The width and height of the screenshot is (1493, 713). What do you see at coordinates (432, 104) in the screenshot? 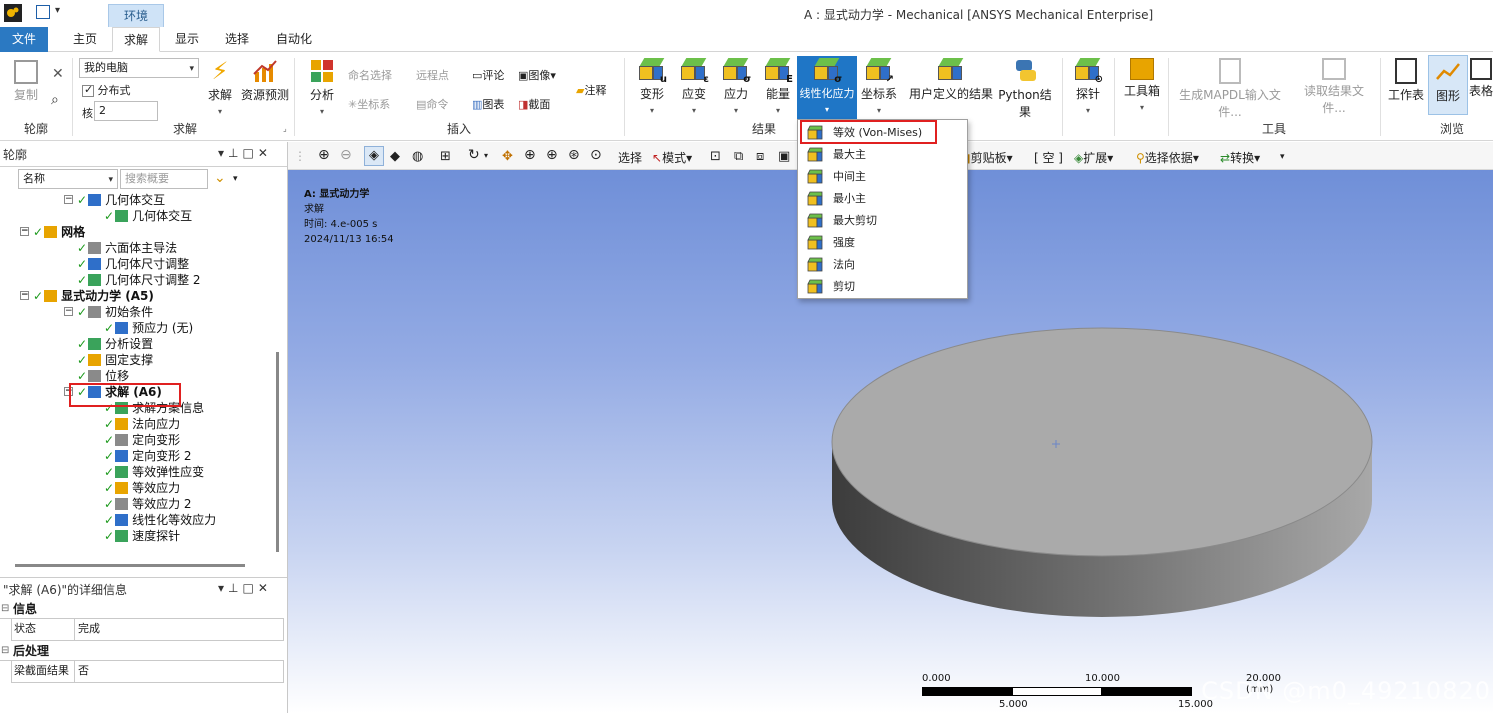
I see `command-button: ▤命令` at bounding box center [432, 104].